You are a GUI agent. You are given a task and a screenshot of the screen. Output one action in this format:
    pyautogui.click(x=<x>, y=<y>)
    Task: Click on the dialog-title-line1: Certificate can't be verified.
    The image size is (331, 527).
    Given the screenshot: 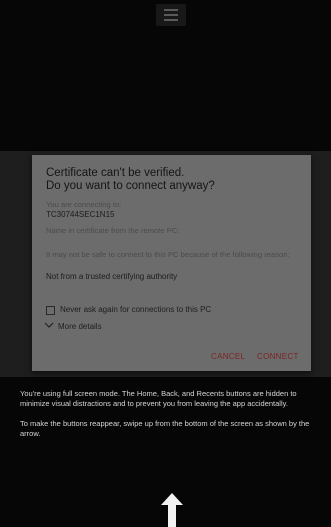 What is the action you would take?
    pyautogui.click(x=115, y=173)
    